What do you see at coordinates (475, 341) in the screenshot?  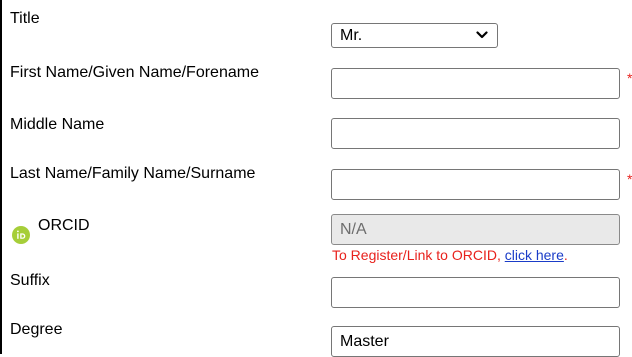 I see `degree-input` at bounding box center [475, 341].